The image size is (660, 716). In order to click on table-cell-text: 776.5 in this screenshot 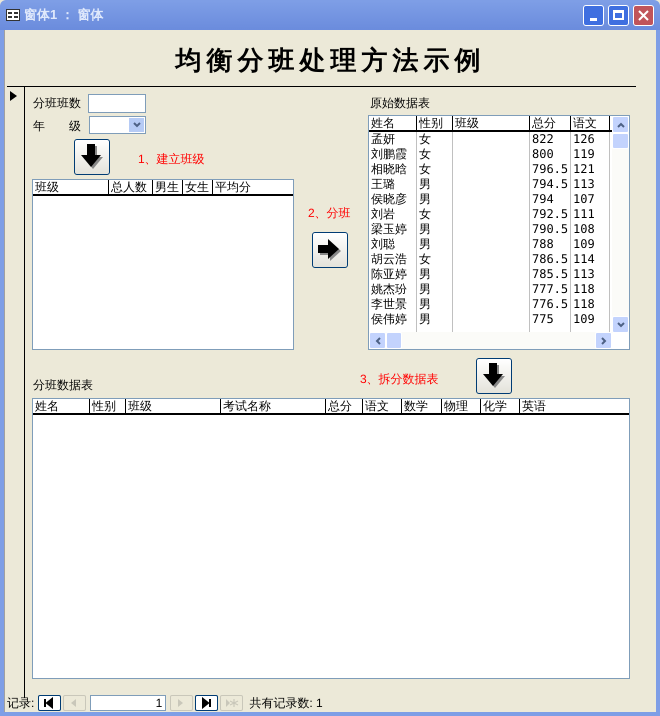, I will do `click(550, 304)`.